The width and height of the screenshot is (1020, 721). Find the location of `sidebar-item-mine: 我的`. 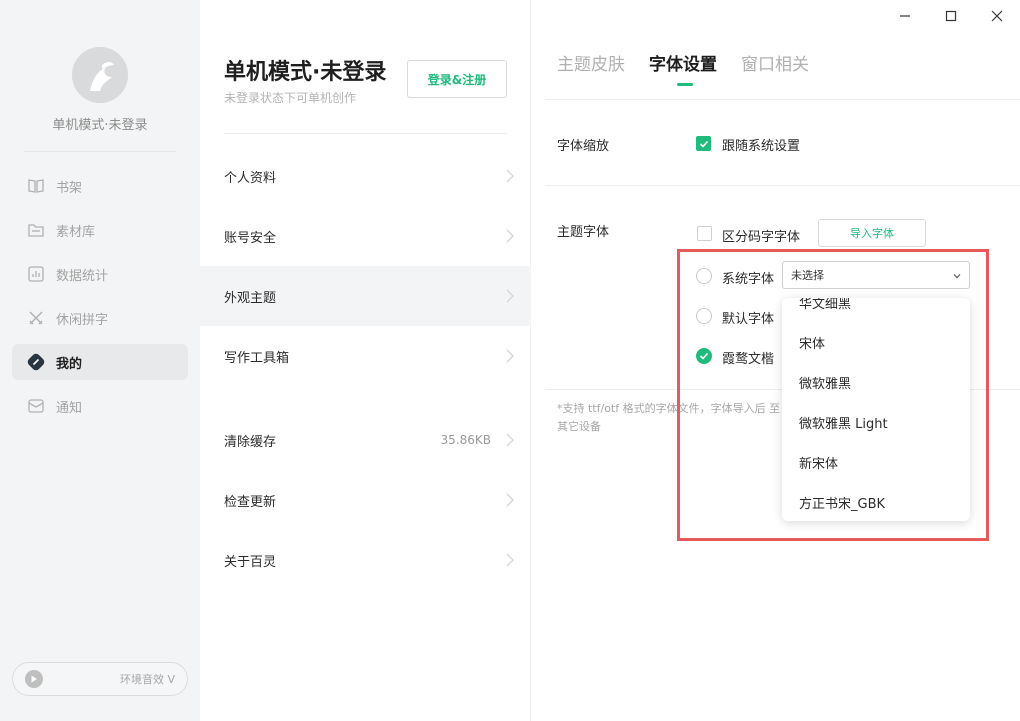

sidebar-item-mine: 我的 is located at coordinates (100, 362).